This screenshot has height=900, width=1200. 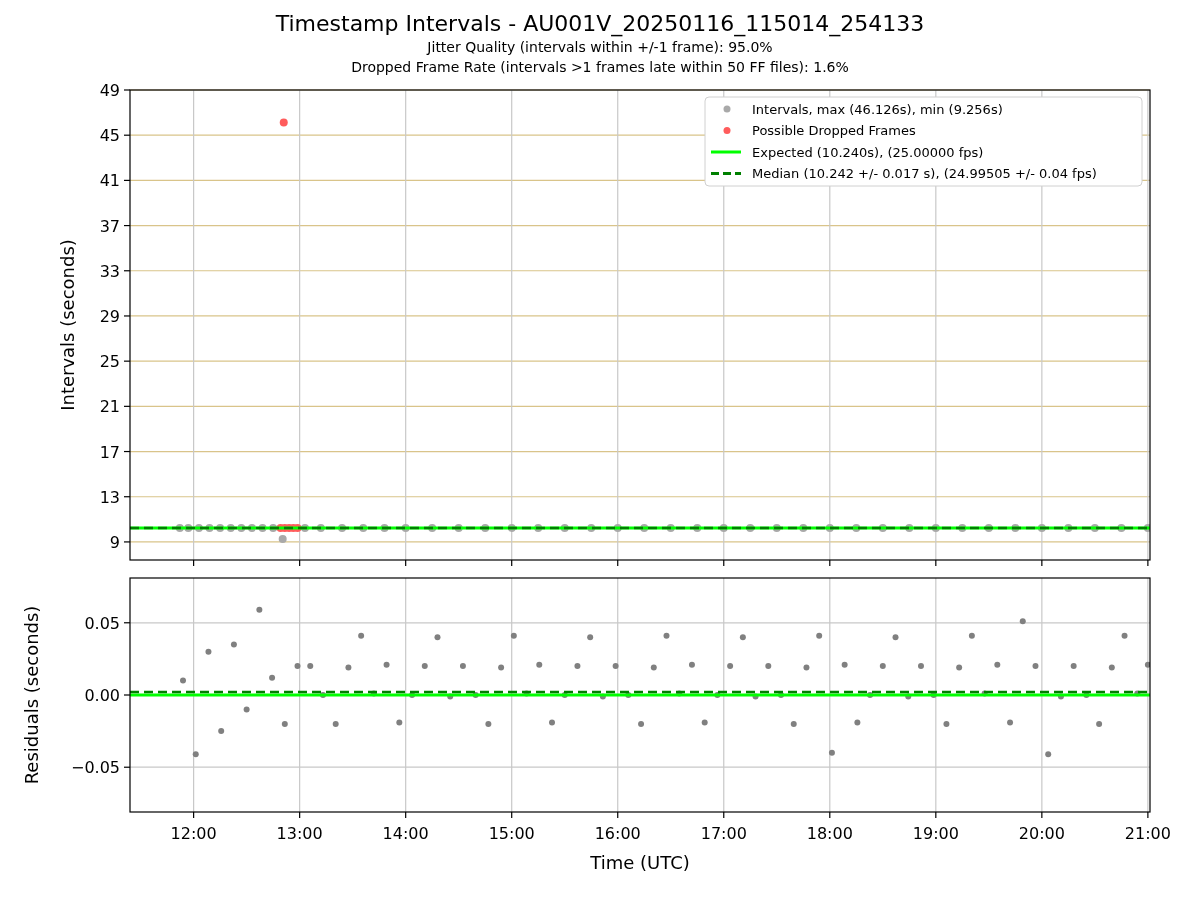 I want to click on axis-label: Residuals (seconds), so click(x=31, y=695).